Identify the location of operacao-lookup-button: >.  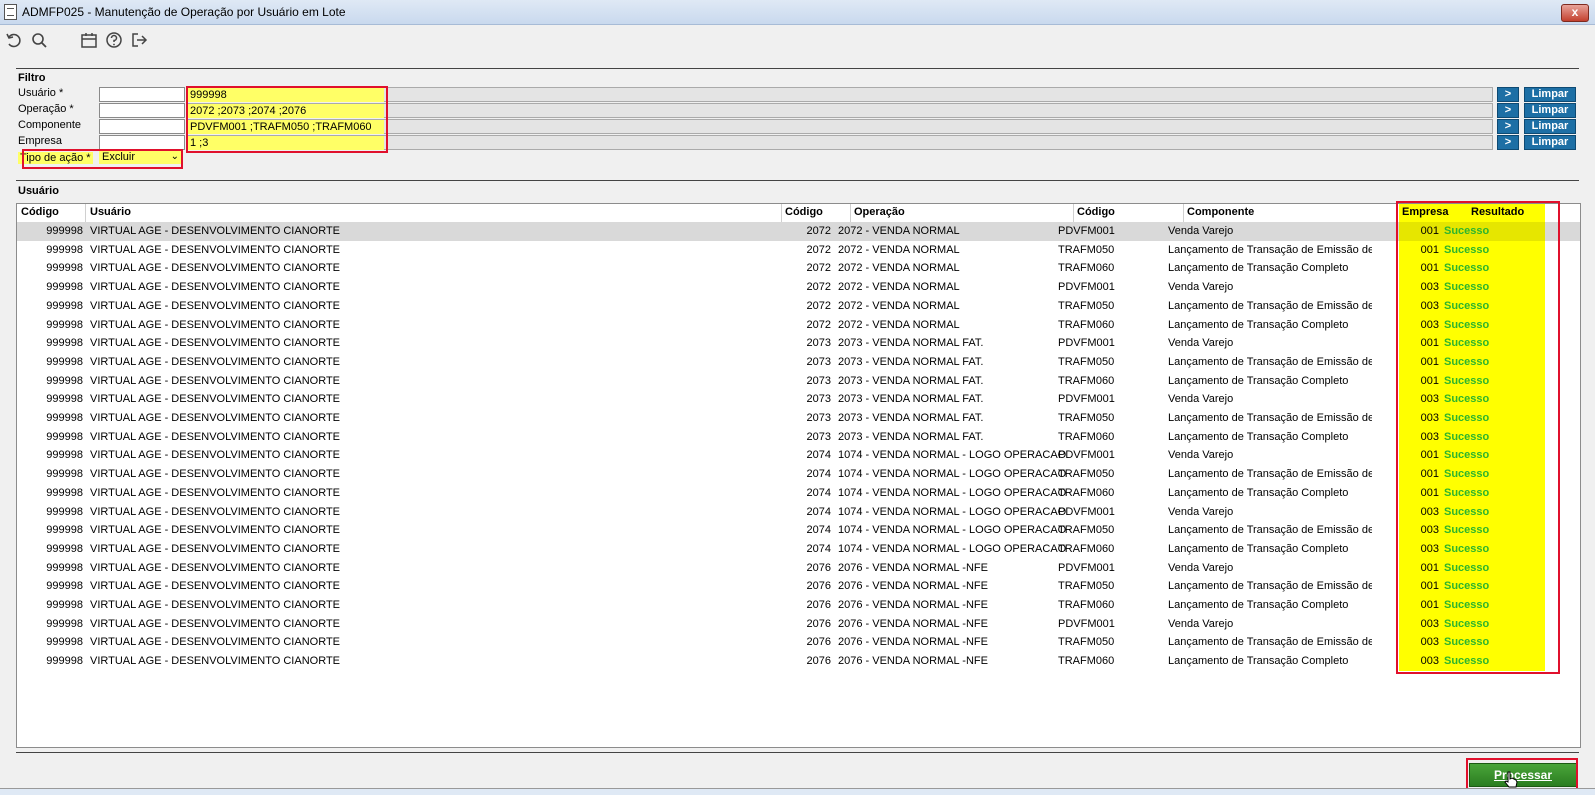
(1508, 110).